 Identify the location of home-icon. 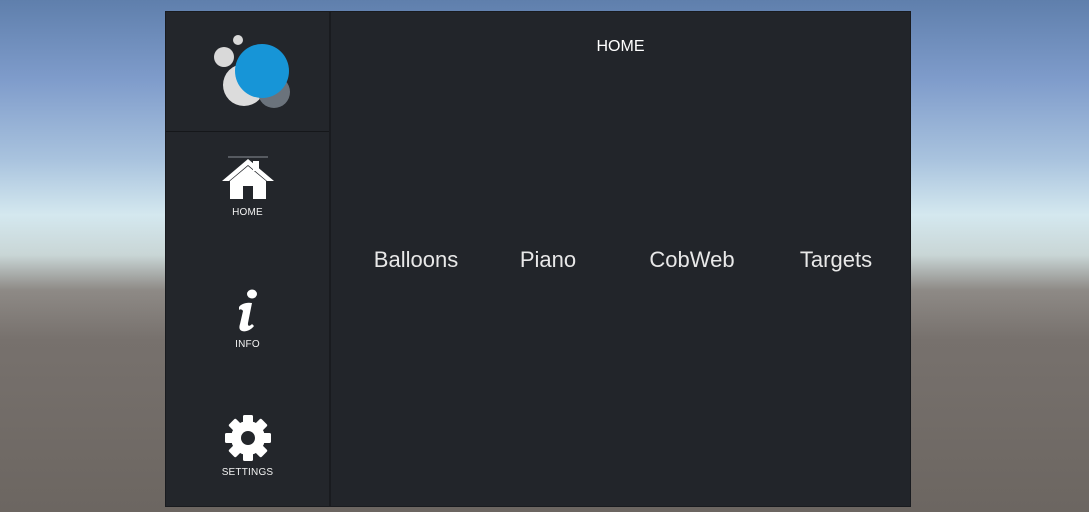
(247, 177).